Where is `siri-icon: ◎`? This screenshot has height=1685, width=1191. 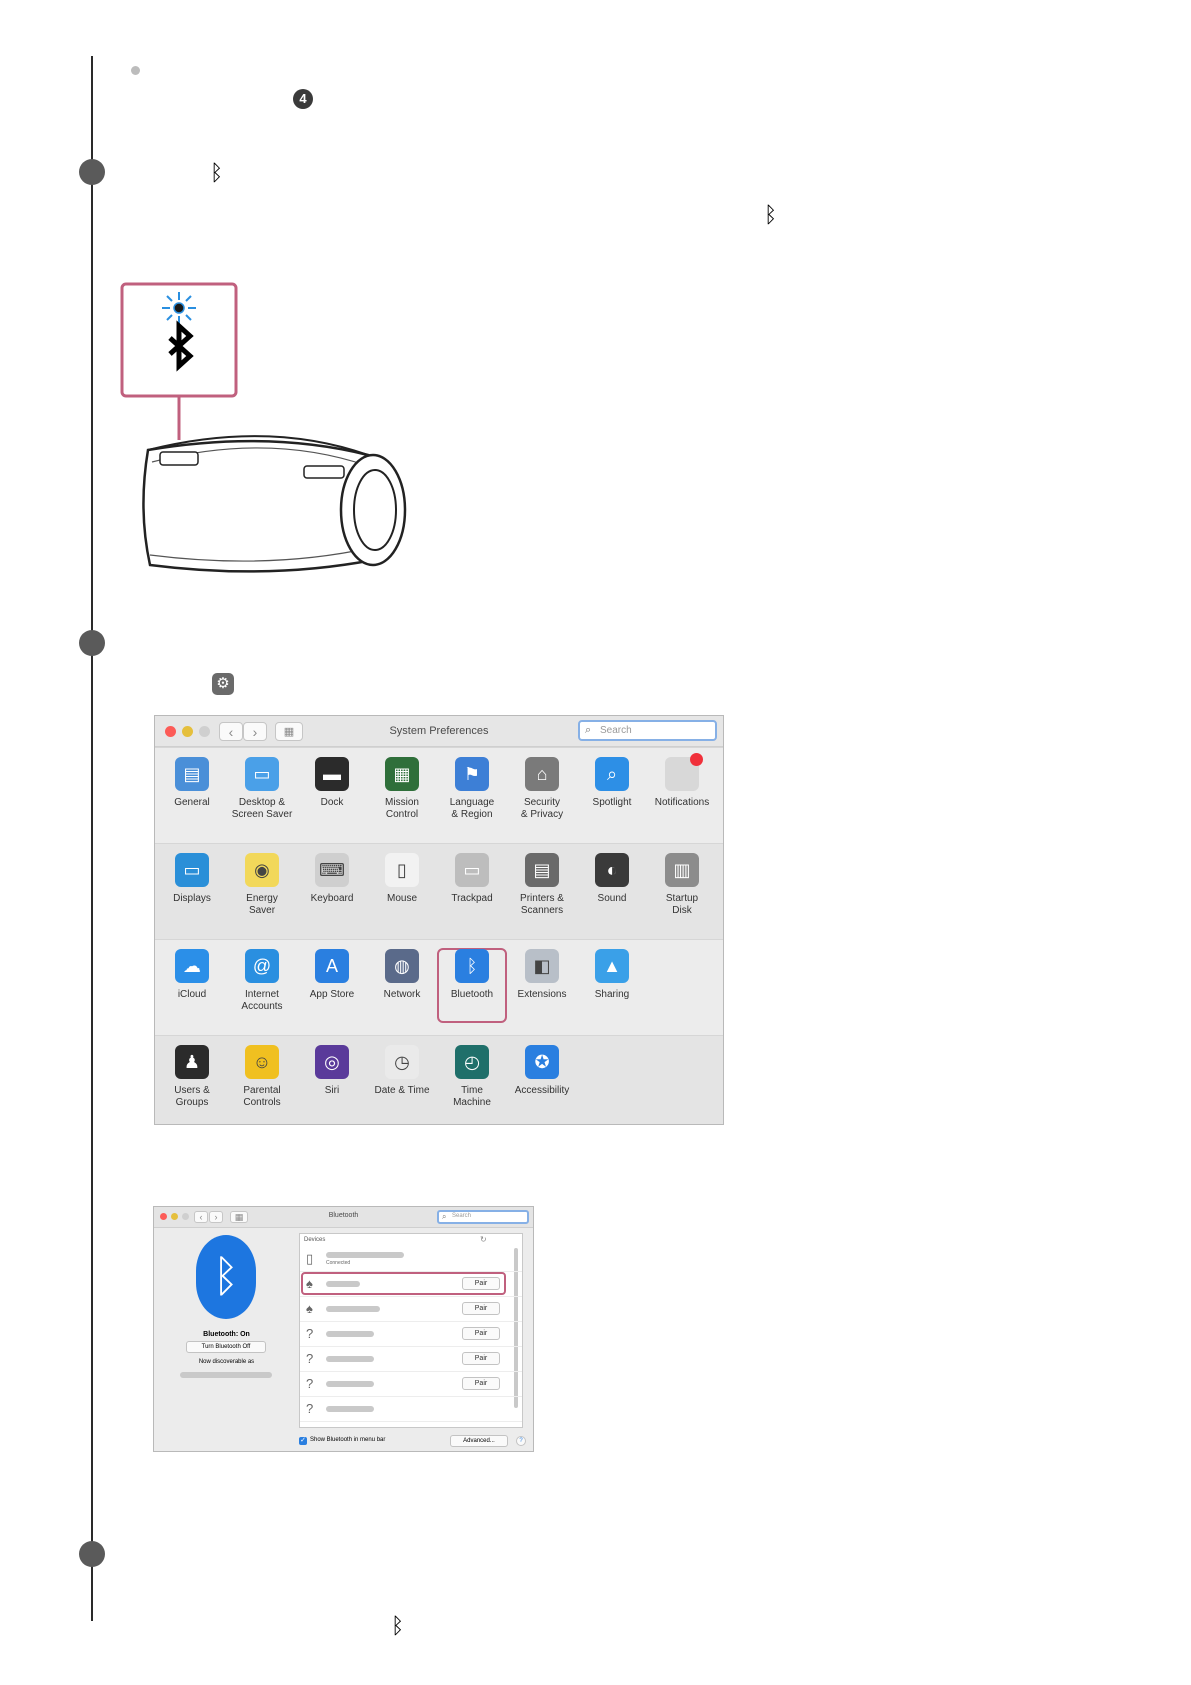 siri-icon: ◎ is located at coordinates (332, 1062).